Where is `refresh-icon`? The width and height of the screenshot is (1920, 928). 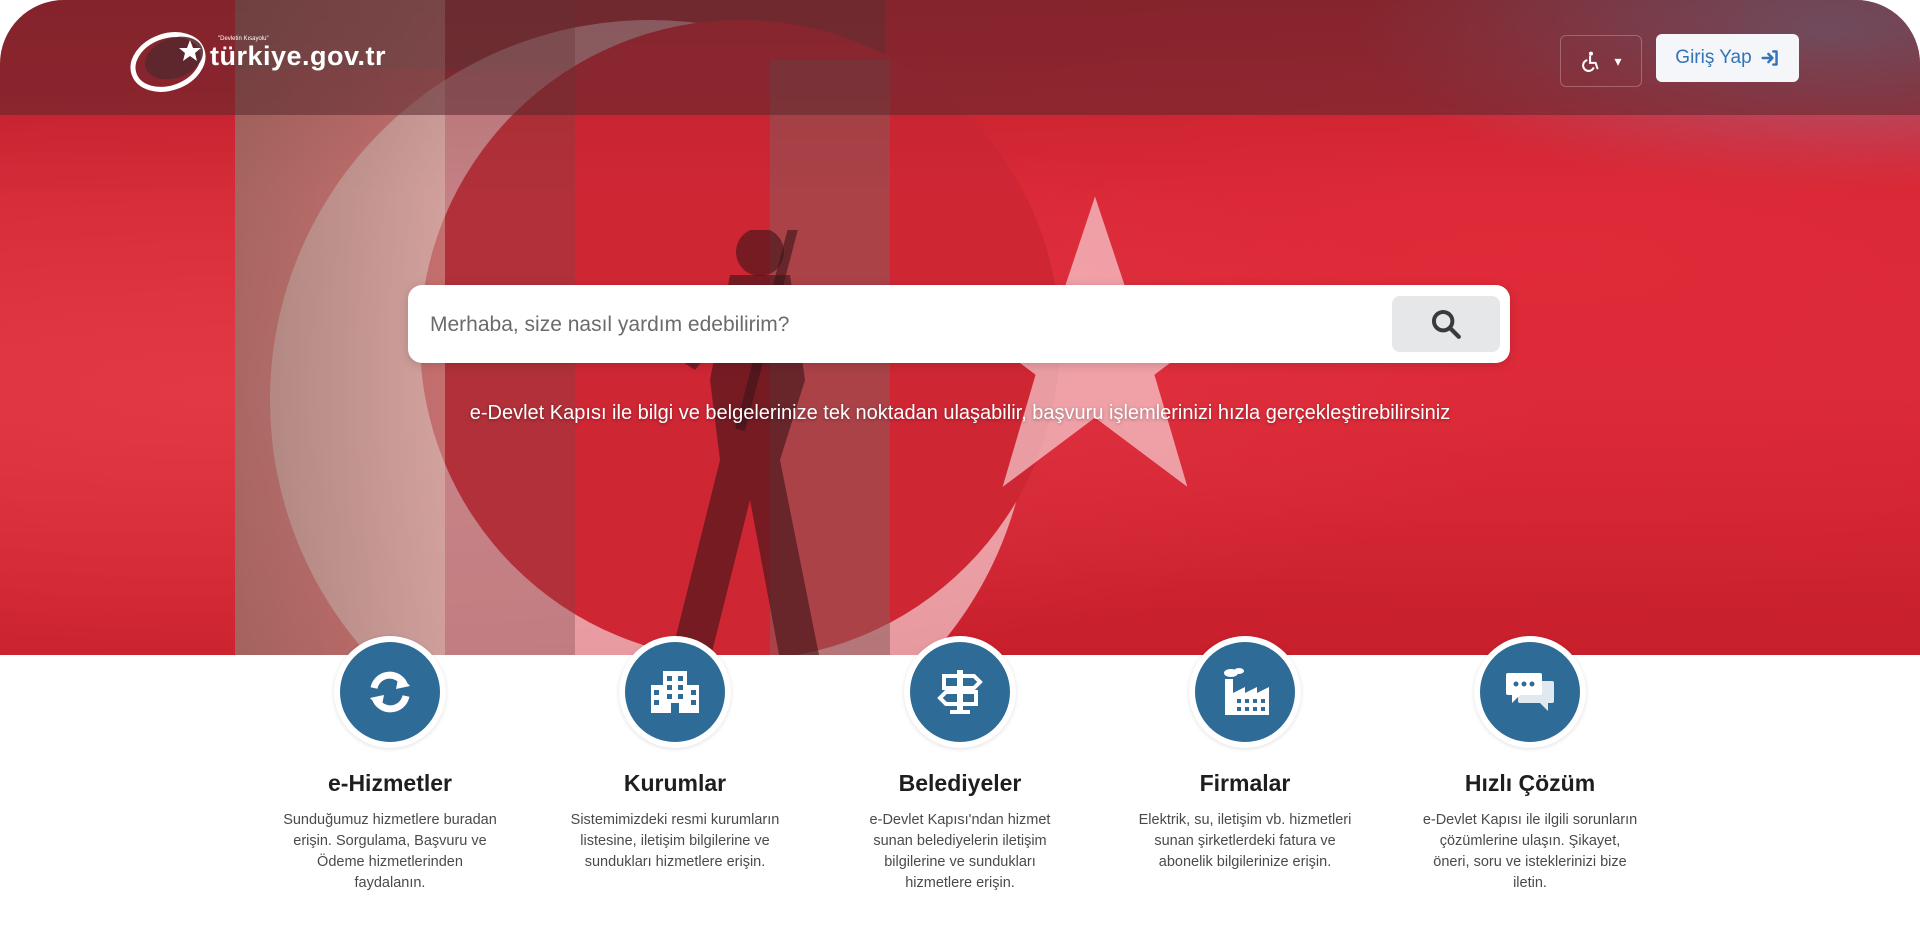
refresh-icon is located at coordinates (390, 692).